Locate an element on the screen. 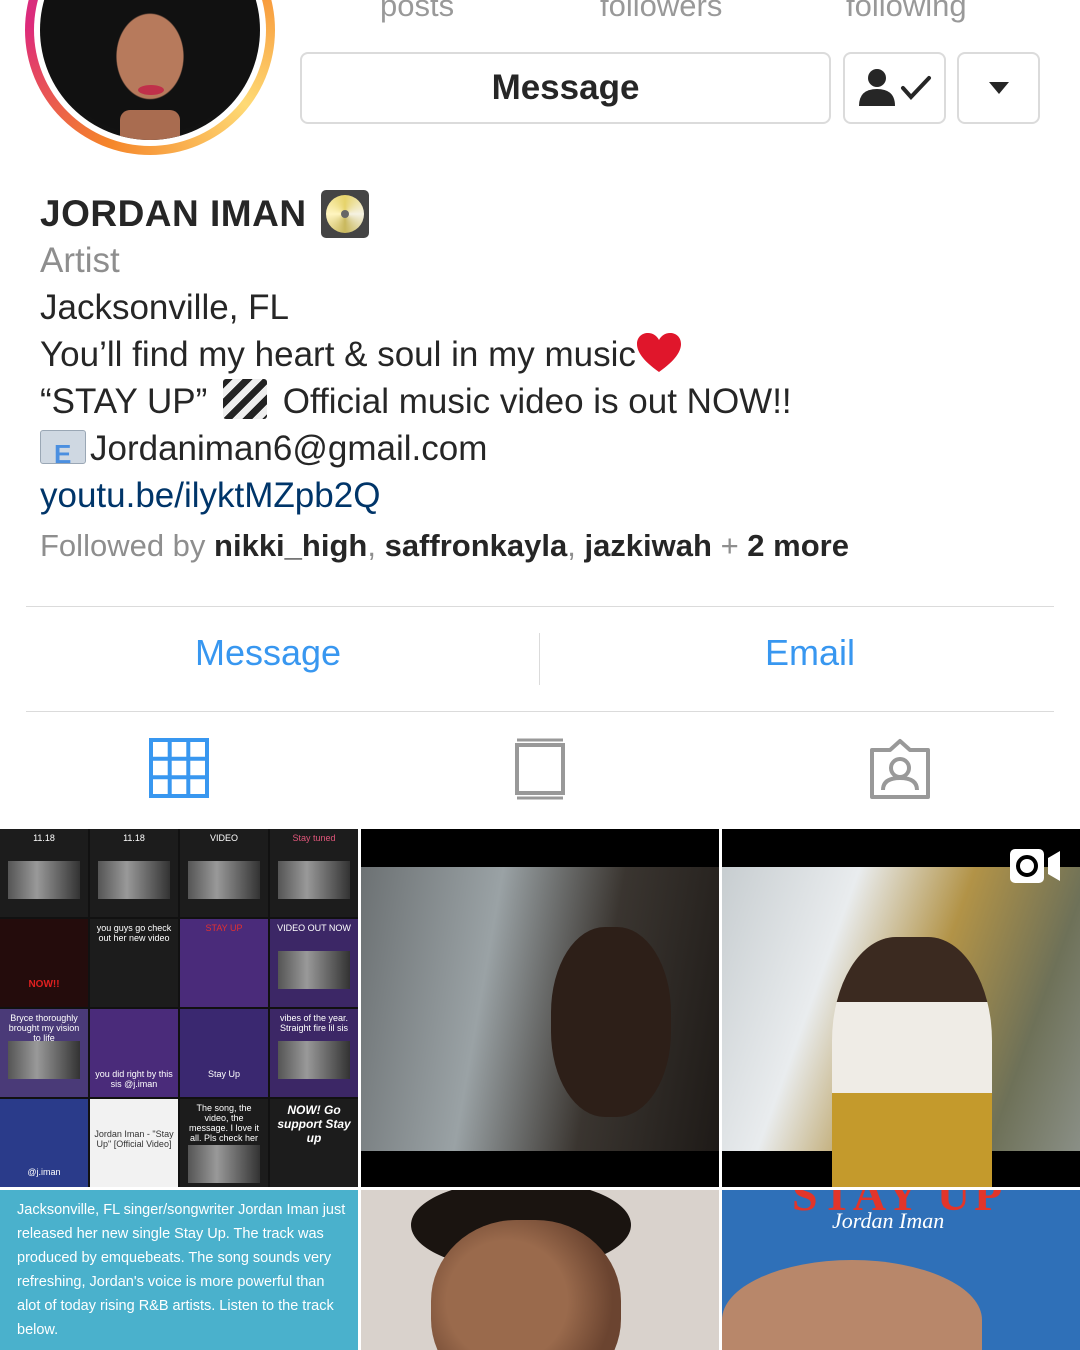 Image resolution: width=1080 pixels, height=1350 pixels. bio-line1-text: You’ll find my heart & soul in my music is located at coordinates (338, 354).